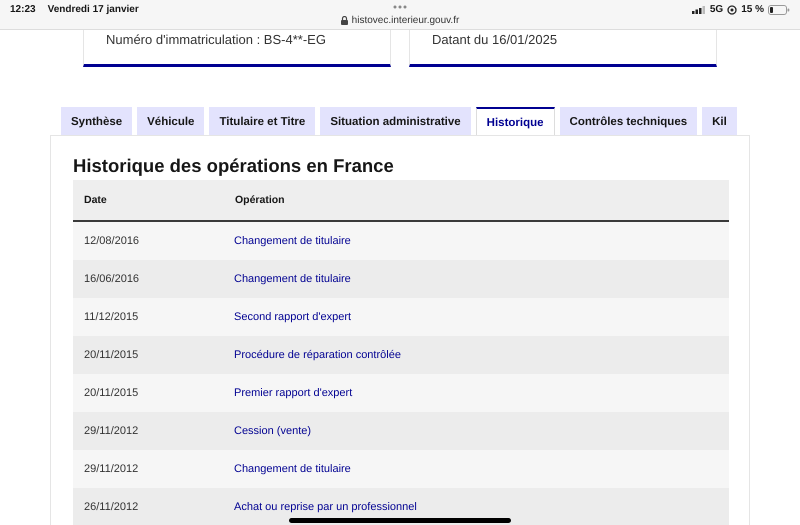 Image resolution: width=800 pixels, height=525 pixels. I want to click on date-cell: 11/12/2015, so click(153, 317).